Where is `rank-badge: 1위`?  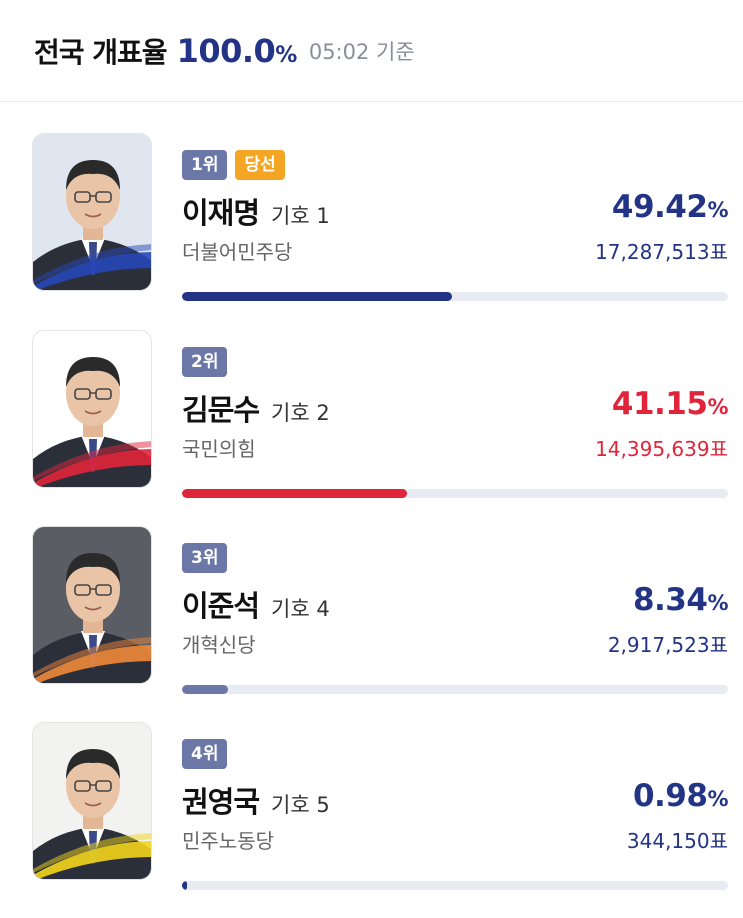
rank-badge: 1위 is located at coordinates (205, 165).